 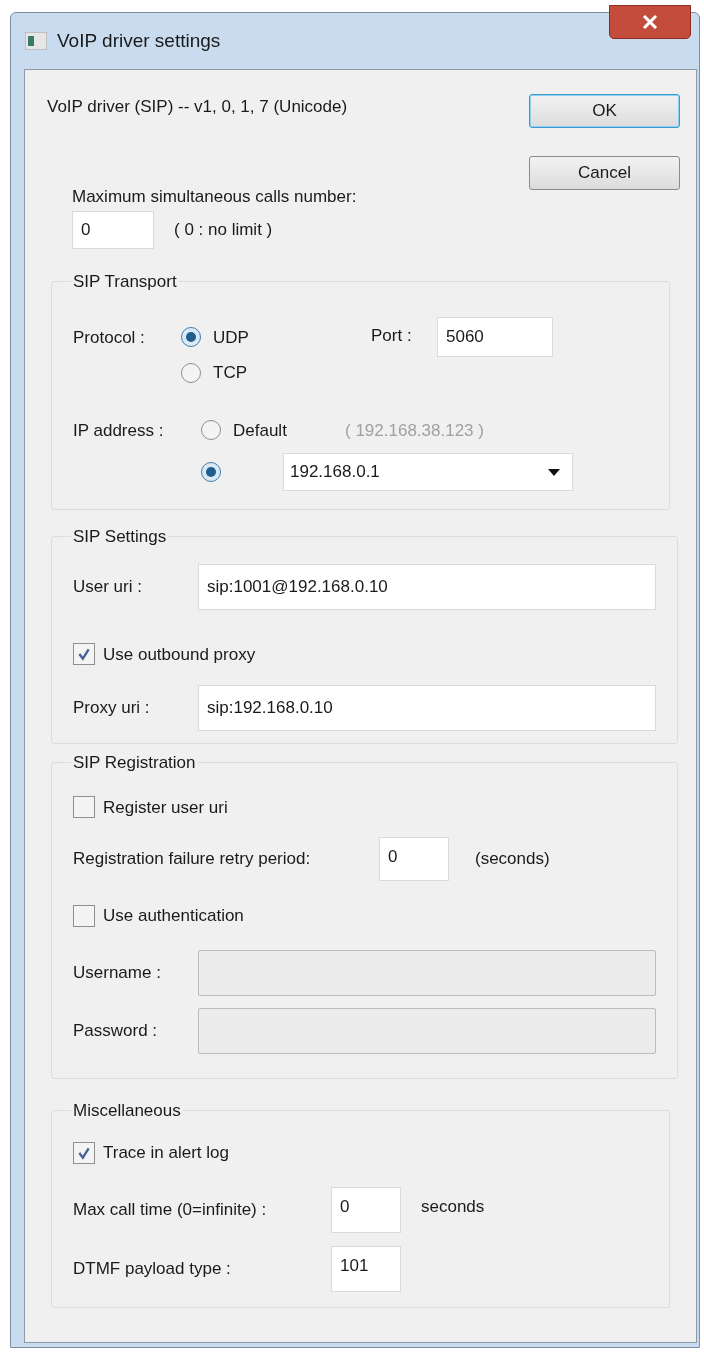 What do you see at coordinates (112, 708) in the screenshot?
I see `field-label: Proxy uri :` at bounding box center [112, 708].